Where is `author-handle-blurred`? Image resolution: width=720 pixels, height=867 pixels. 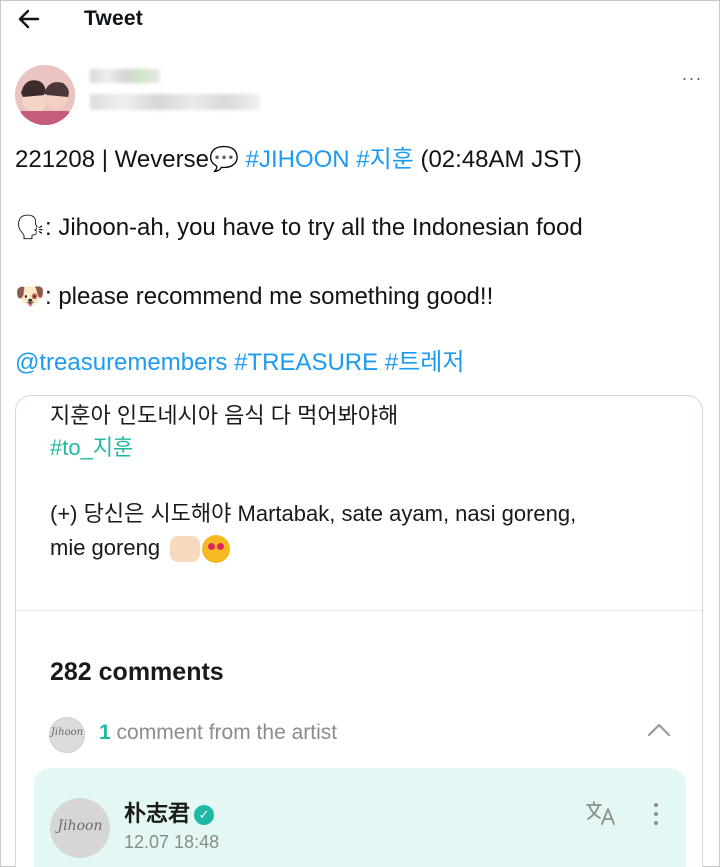 author-handle-blurred is located at coordinates (175, 102).